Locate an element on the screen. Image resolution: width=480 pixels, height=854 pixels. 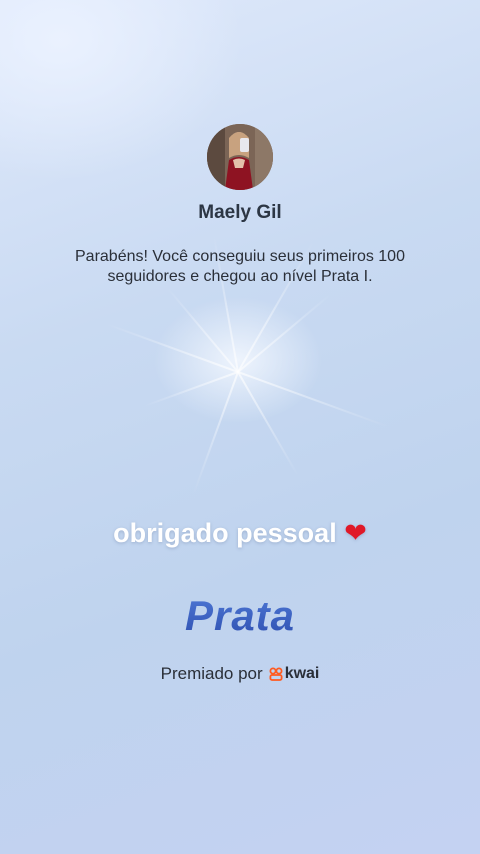
awarded-by: Premiado por kwai is located at coordinates (240, 674).